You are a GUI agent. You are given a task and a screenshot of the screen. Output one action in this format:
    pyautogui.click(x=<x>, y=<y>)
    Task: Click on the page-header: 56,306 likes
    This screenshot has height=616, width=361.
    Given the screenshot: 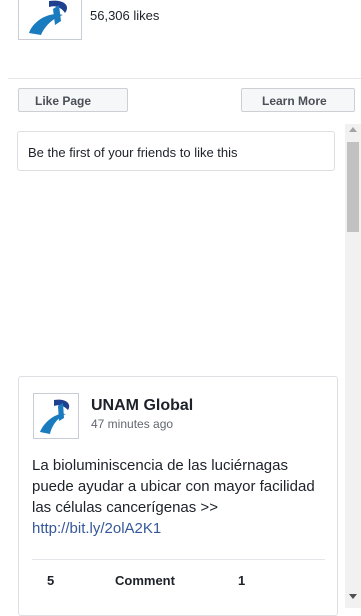 What is the action you would take?
    pyautogui.click(x=180, y=39)
    